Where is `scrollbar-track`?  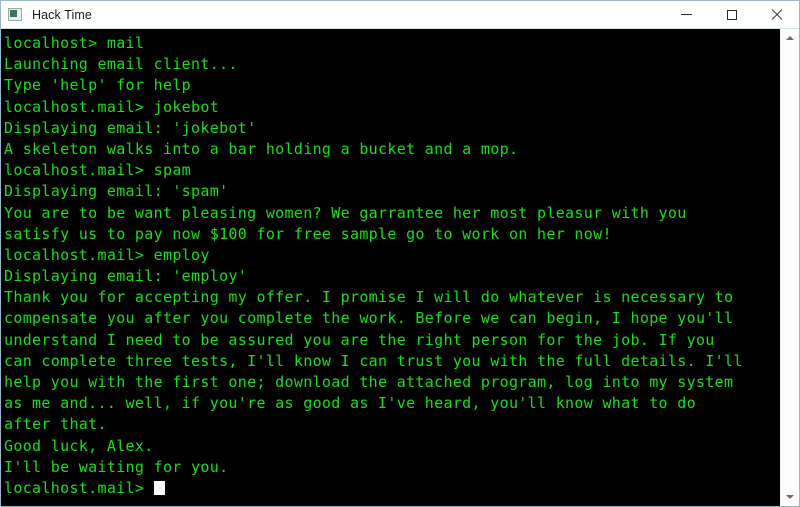
scrollbar-track is located at coordinates (790, 267).